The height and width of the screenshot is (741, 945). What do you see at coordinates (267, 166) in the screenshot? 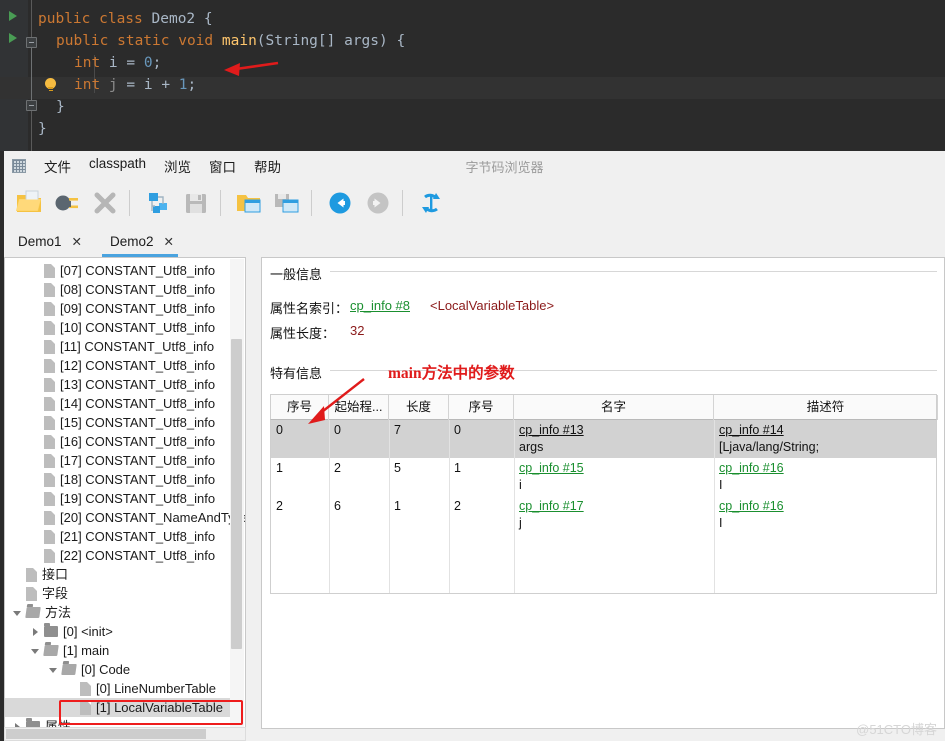
I see `menu-item-帮助: 帮助` at bounding box center [267, 166].